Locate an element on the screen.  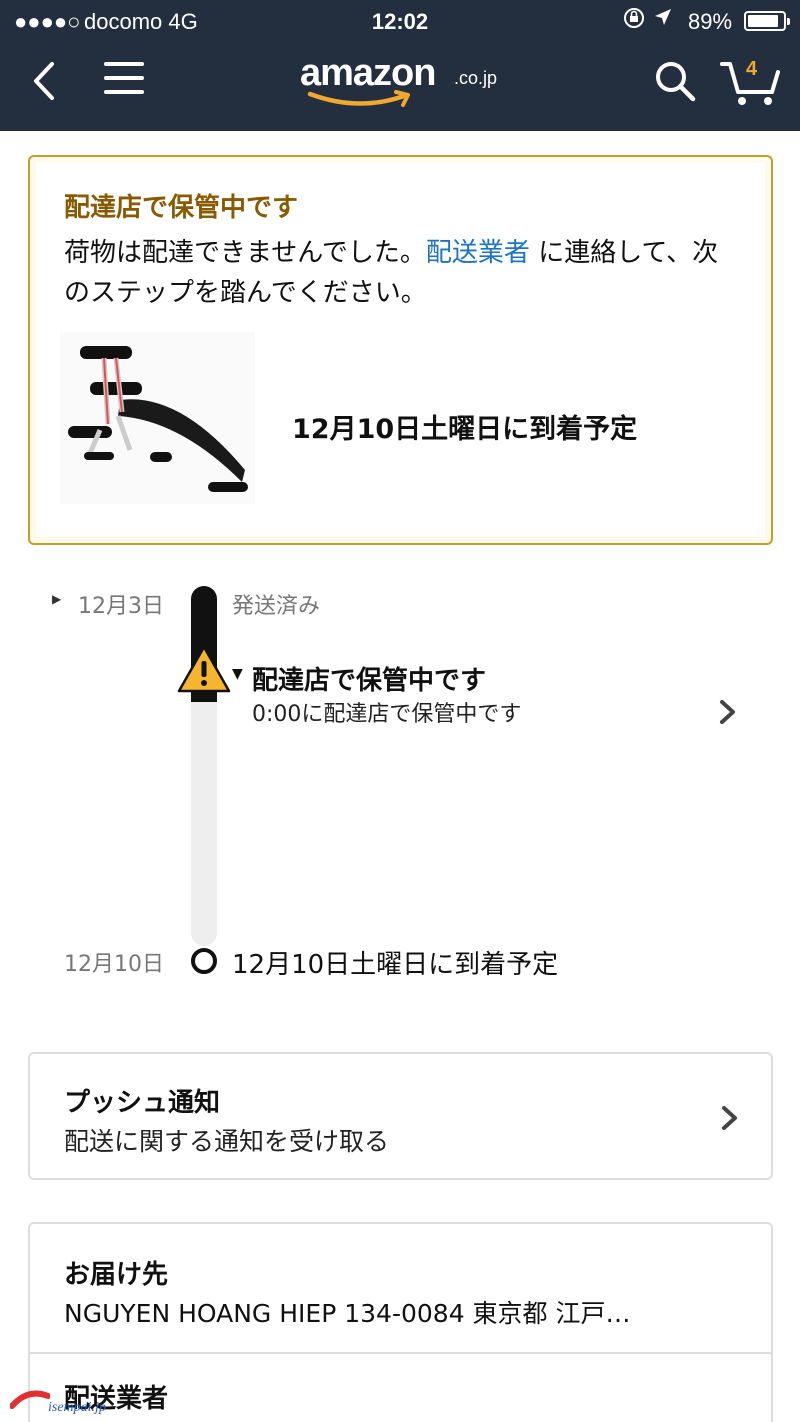
watermark-text: isempai.jp is located at coordinates (77, 1407).